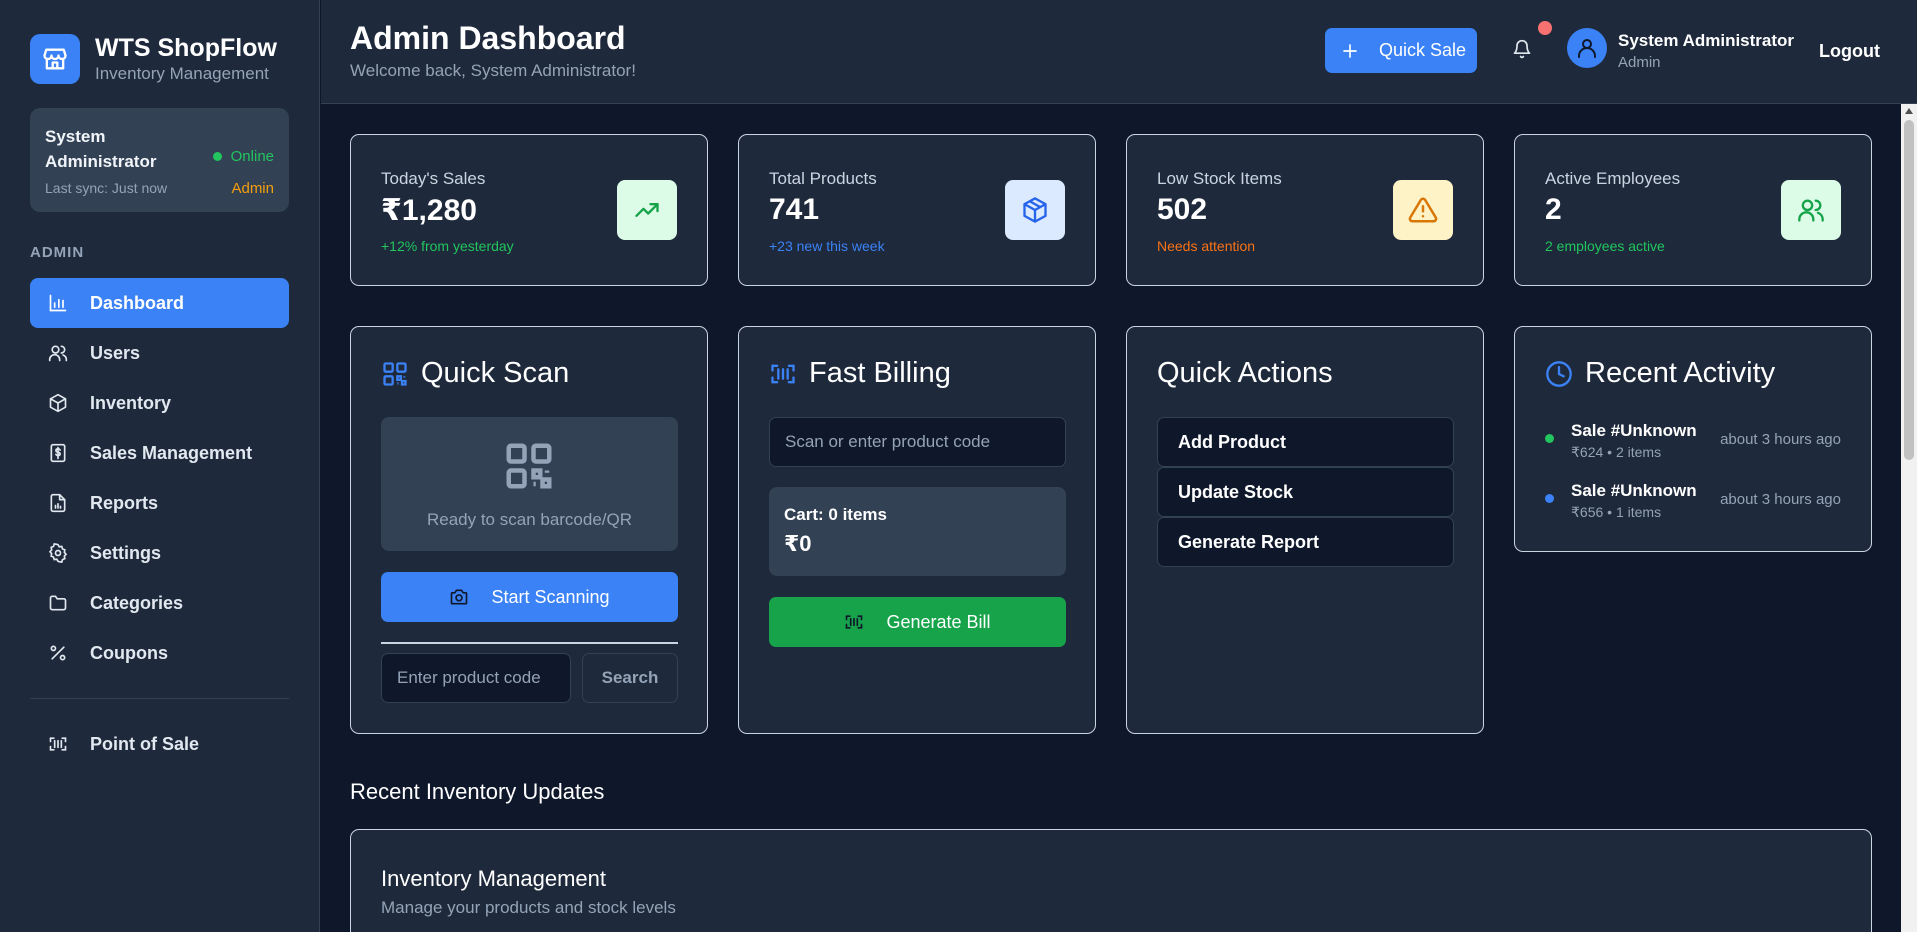  Describe the element at coordinates (58, 453) in the screenshot. I see `dollar-receipt-icon` at that location.